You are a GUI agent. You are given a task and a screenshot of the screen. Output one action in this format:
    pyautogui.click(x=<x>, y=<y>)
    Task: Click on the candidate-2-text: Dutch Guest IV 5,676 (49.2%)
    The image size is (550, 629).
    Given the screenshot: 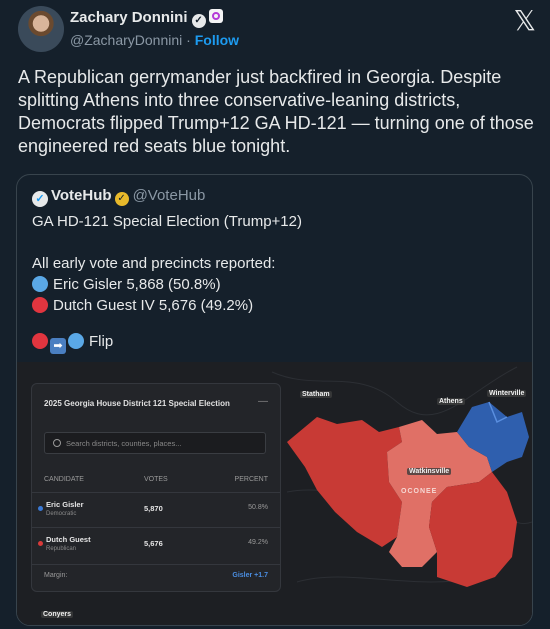 What is the action you would take?
    pyautogui.click(x=153, y=305)
    